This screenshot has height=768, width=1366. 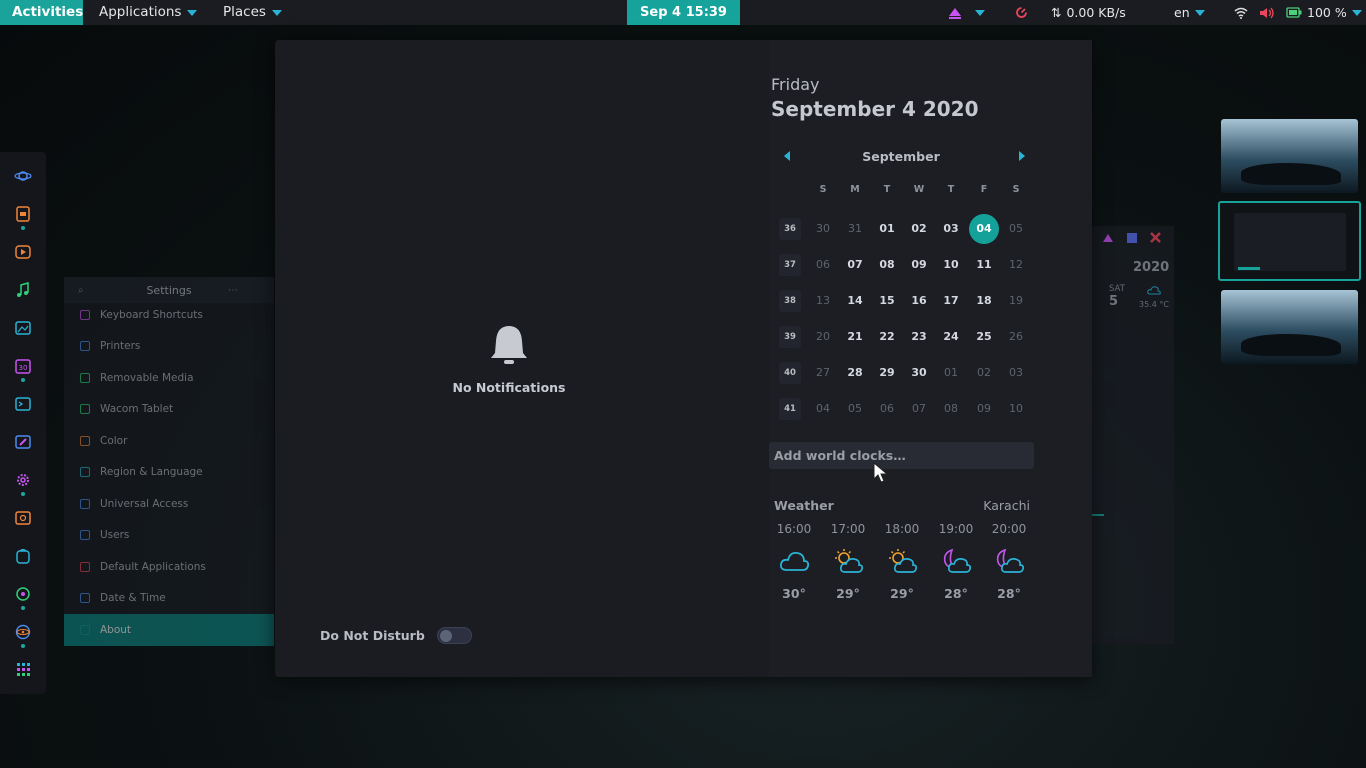 What do you see at coordinates (887, 337) in the screenshot?
I see `calendar-day: 22` at bounding box center [887, 337].